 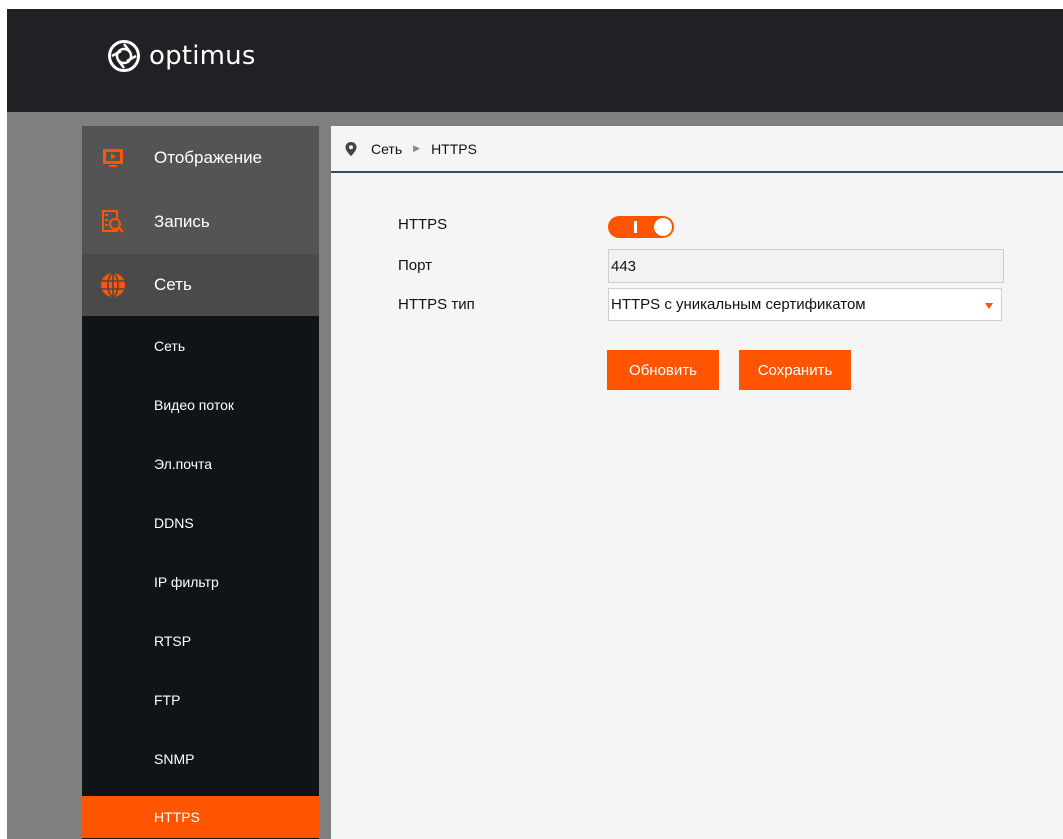 I want to click on breadcrumb-parent: Сеть, so click(x=386, y=149).